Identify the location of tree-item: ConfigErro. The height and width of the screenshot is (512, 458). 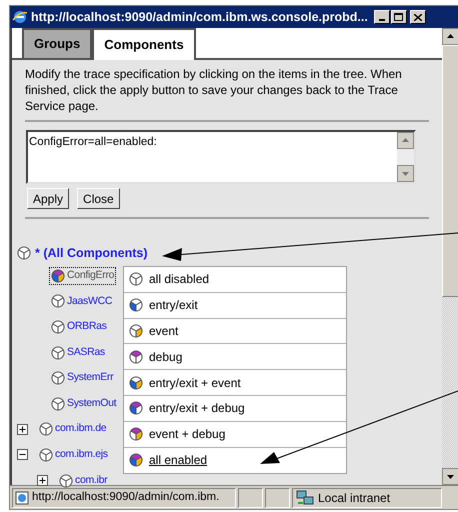
(90, 276).